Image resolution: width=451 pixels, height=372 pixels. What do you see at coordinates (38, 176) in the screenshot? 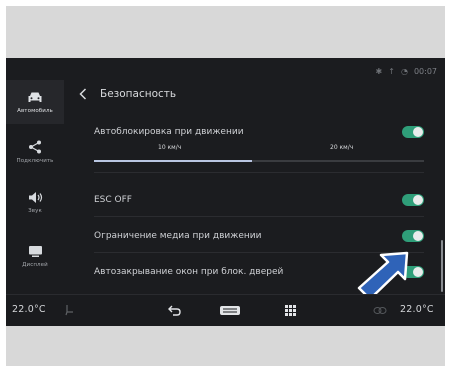
I see `sidebar: Автомобиль Подключить Звук Дисплей` at bounding box center [38, 176].